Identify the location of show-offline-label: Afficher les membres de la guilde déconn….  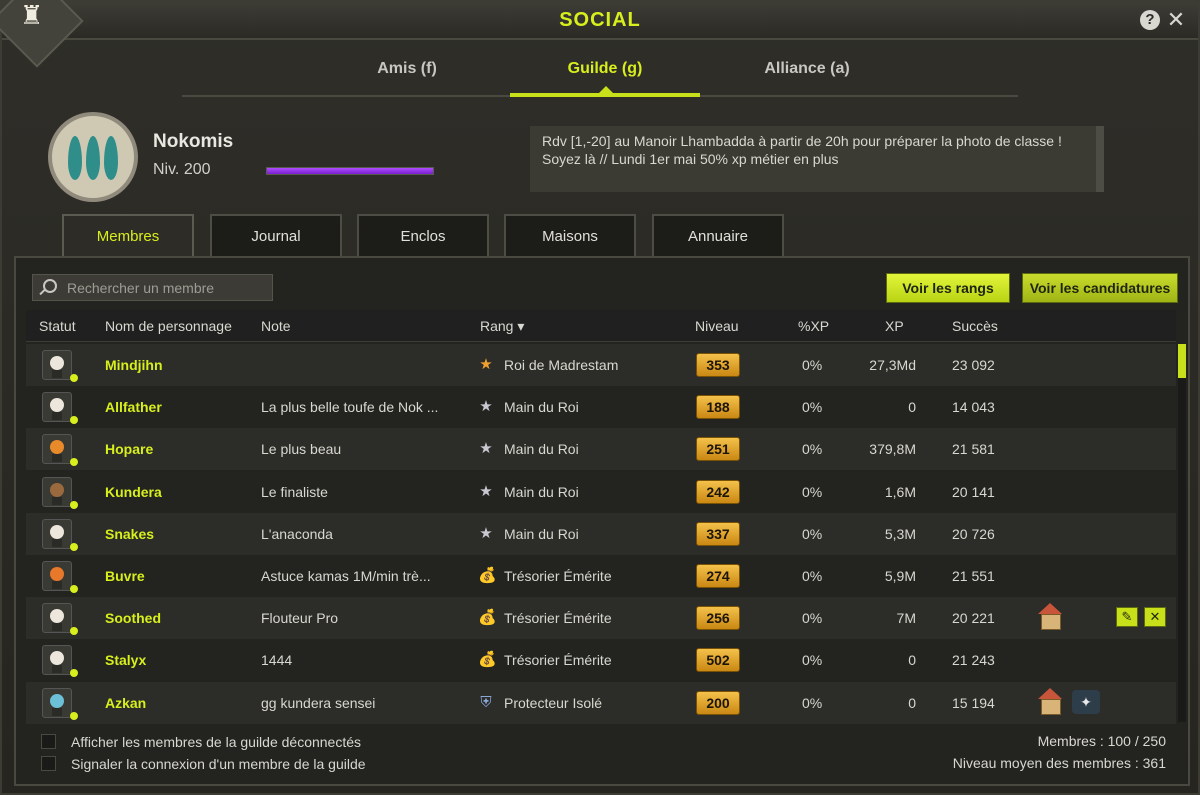
(216, 742).